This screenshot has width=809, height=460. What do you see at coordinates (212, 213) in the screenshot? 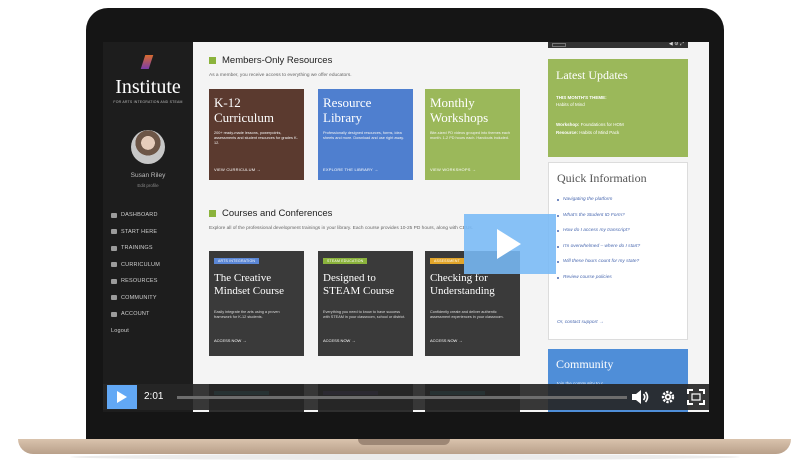
I see `courses-section-icon` at bounding box center [212, 213].